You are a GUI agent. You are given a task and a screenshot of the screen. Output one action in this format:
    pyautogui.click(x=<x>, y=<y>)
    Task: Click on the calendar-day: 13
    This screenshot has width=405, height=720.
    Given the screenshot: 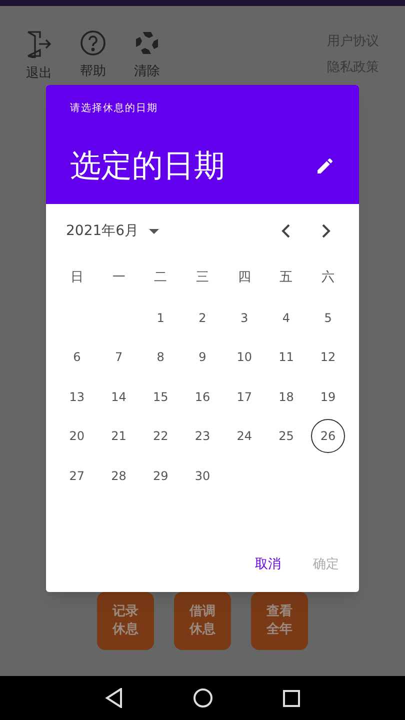 What is the action you would take?
    pyautogui.click(x=77, y=397)
    